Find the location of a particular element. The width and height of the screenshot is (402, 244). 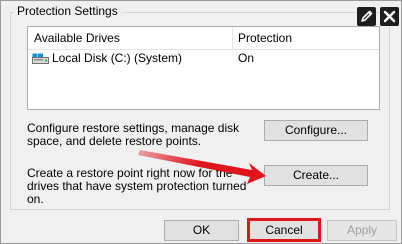

column-header-protection: Protection is located at coordinates (305, 38).